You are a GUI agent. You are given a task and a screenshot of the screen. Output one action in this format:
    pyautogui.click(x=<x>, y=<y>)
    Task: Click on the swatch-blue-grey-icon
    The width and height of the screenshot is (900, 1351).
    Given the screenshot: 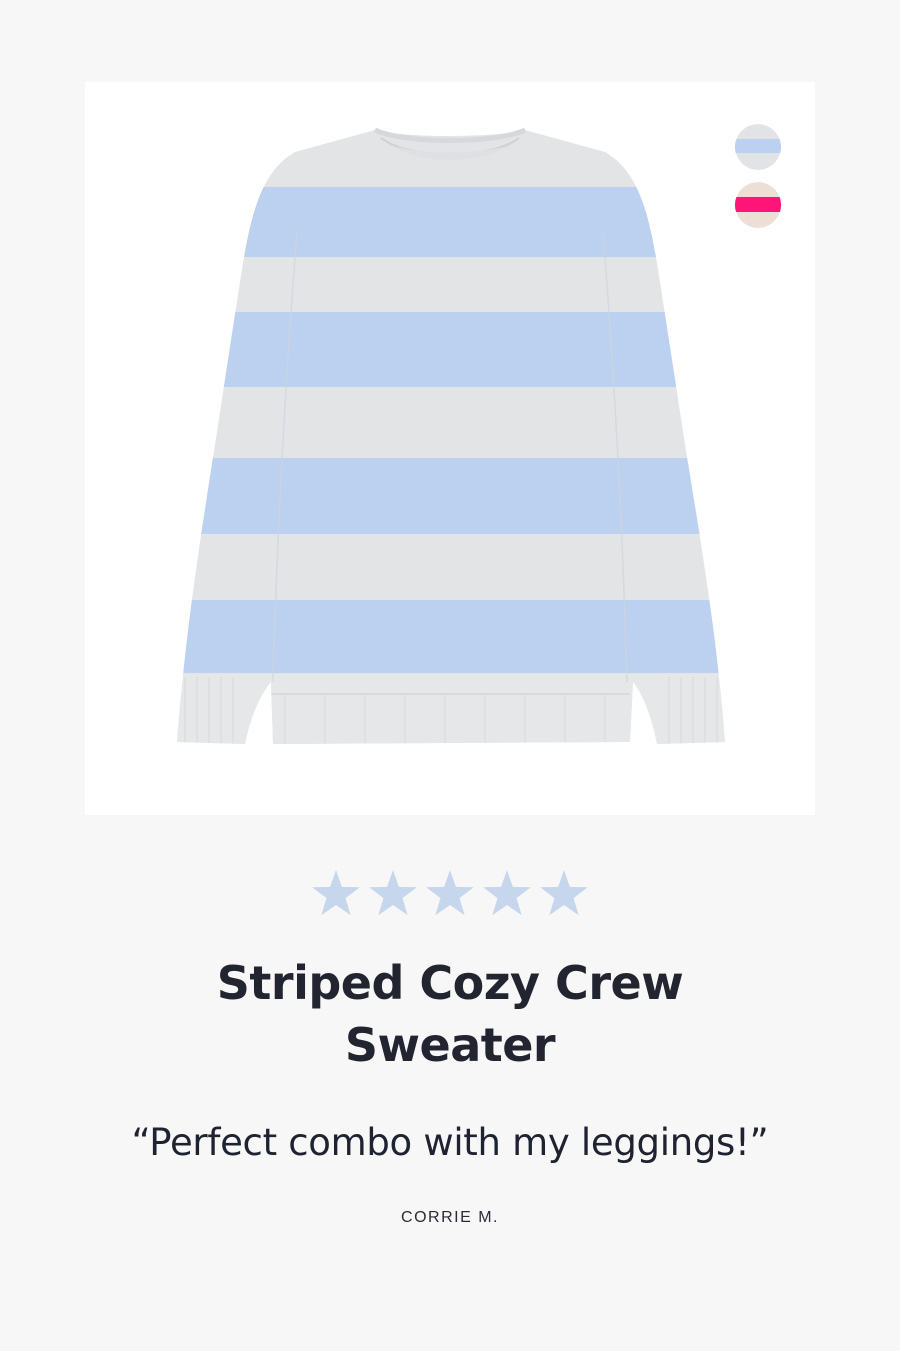 What is the action you would take?
    pyautogui.click(x=758, y=147)
    